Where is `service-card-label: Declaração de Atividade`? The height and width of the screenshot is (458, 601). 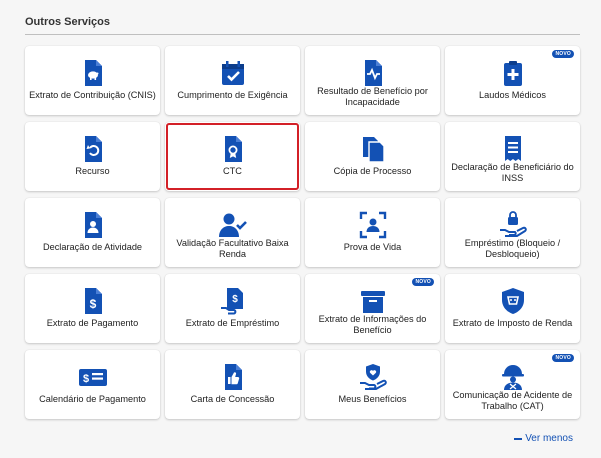 service-card-label: Declaração de Atividade is located at coordinates (92, 247).